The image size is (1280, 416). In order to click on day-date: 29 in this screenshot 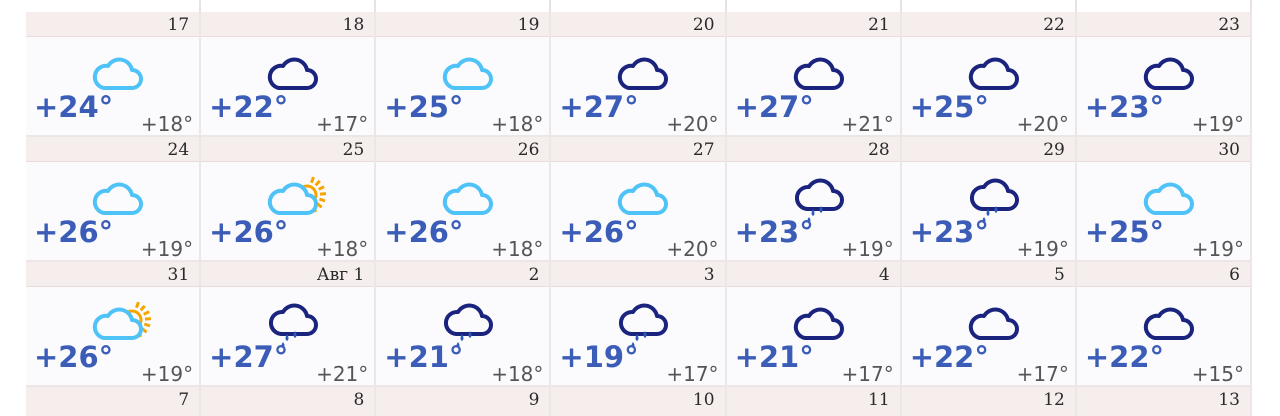, I will do `click(1054, 150)`.